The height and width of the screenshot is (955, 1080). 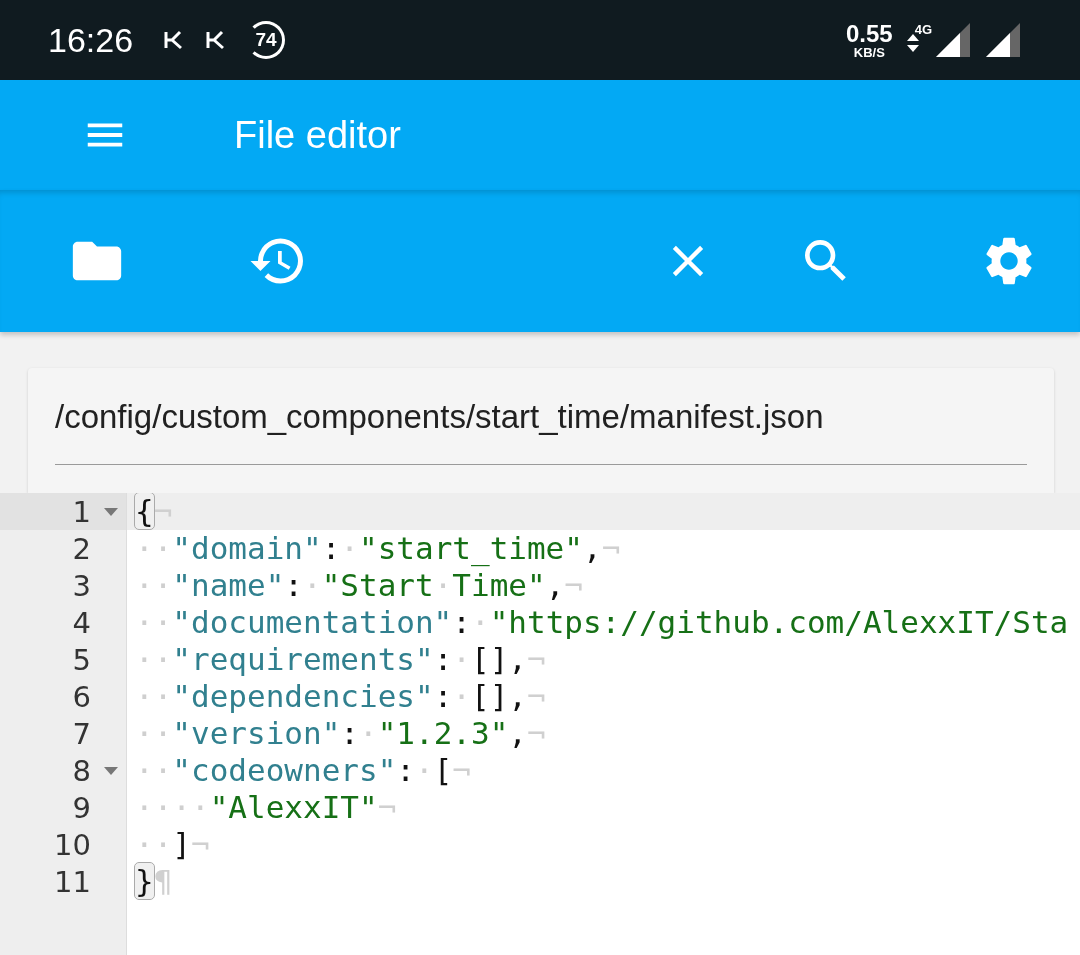 What do you see at coordinates (266, 807) in the screenshot?
I see `code-line: ····"AlexxIT"¬` at bounding box center [266, 807].